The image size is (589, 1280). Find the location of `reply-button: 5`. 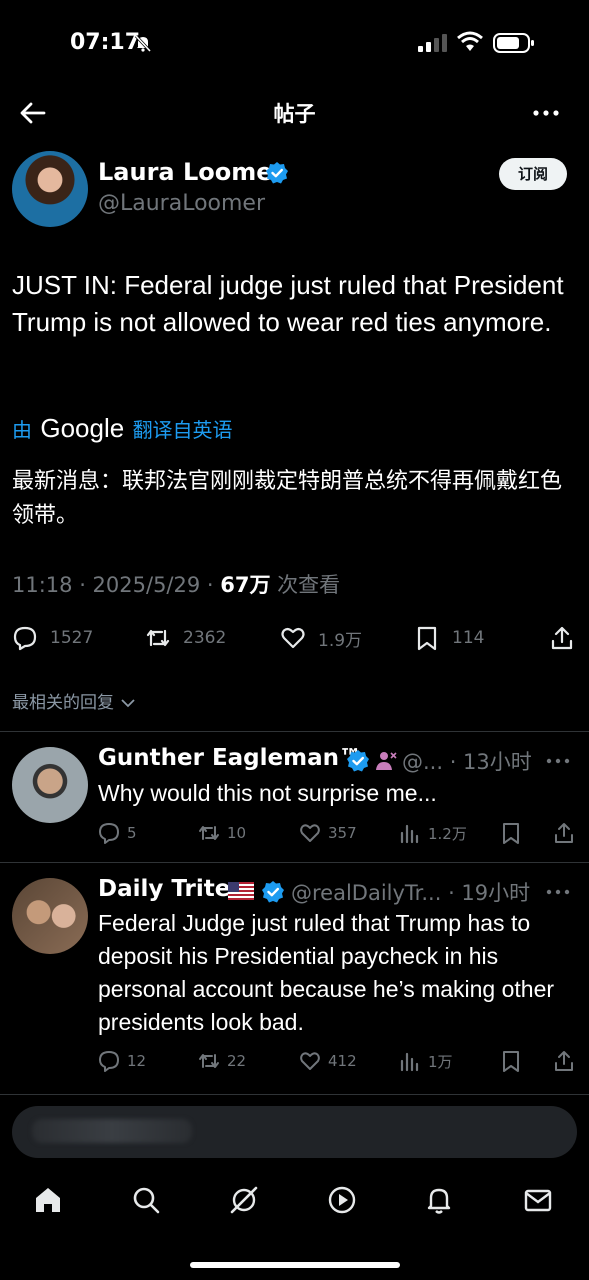

reply-button: 5 is located at coordinates (117, 833).